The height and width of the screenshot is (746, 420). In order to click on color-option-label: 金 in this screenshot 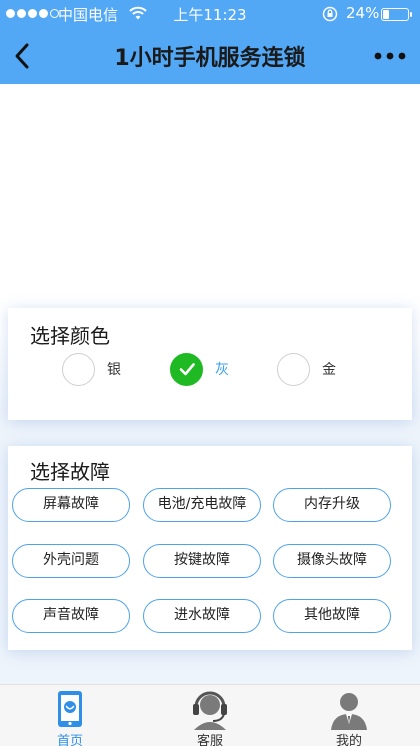, I will do `click(329, 370)`.